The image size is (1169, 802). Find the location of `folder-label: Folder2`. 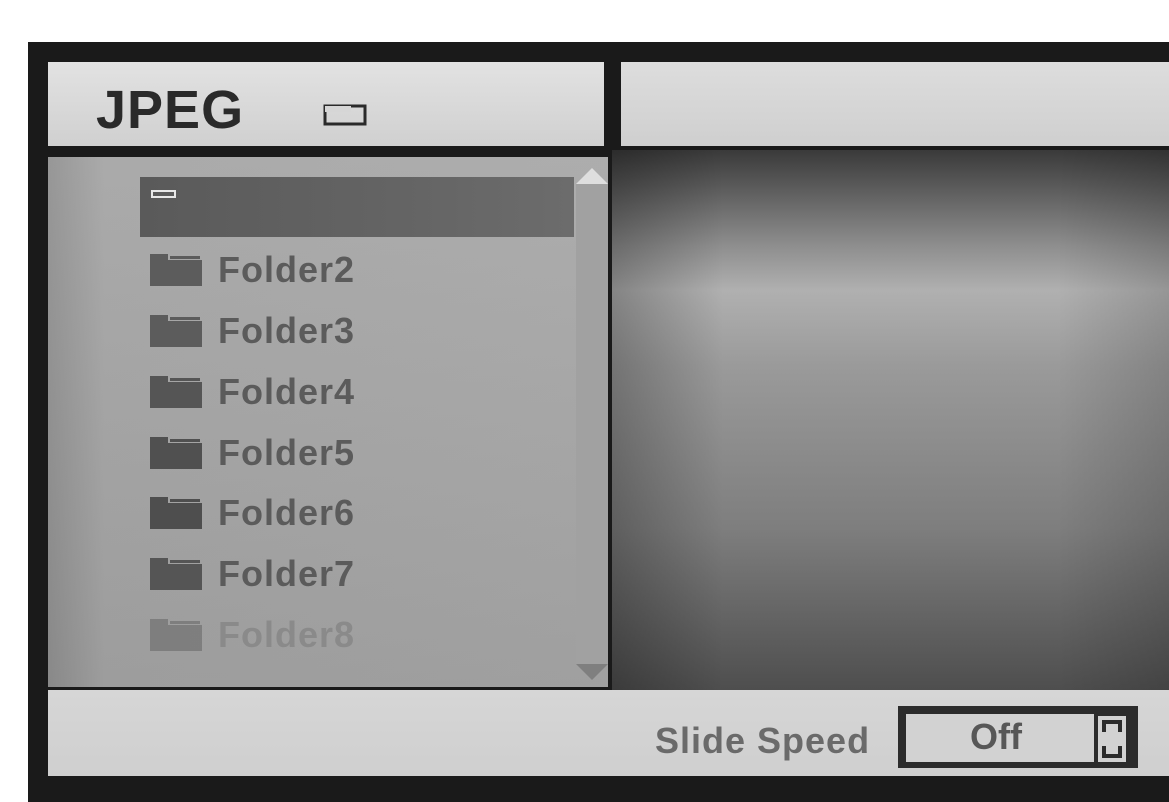

folder-label: Folder2 is located at coordinates (287, 269).